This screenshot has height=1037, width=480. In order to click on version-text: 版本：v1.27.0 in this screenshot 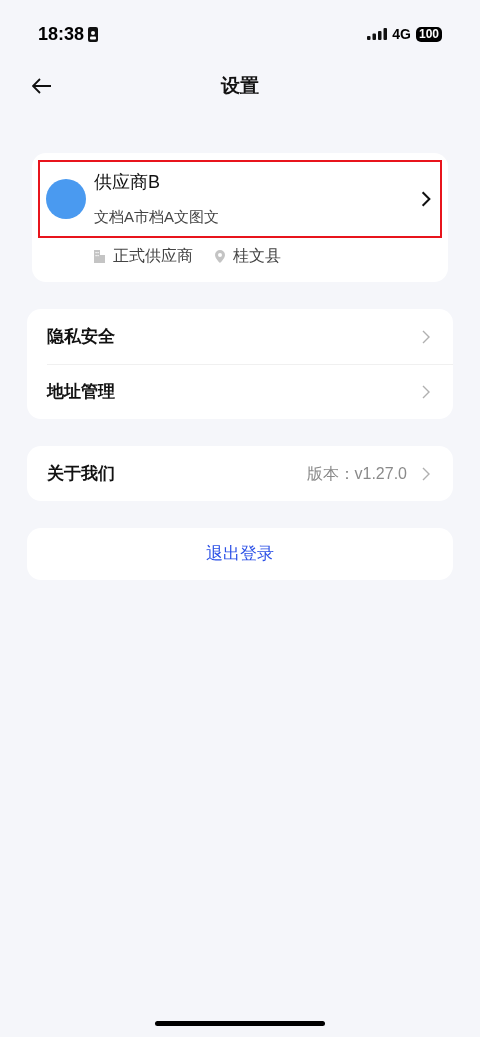, I will do `click(356, 473)`.